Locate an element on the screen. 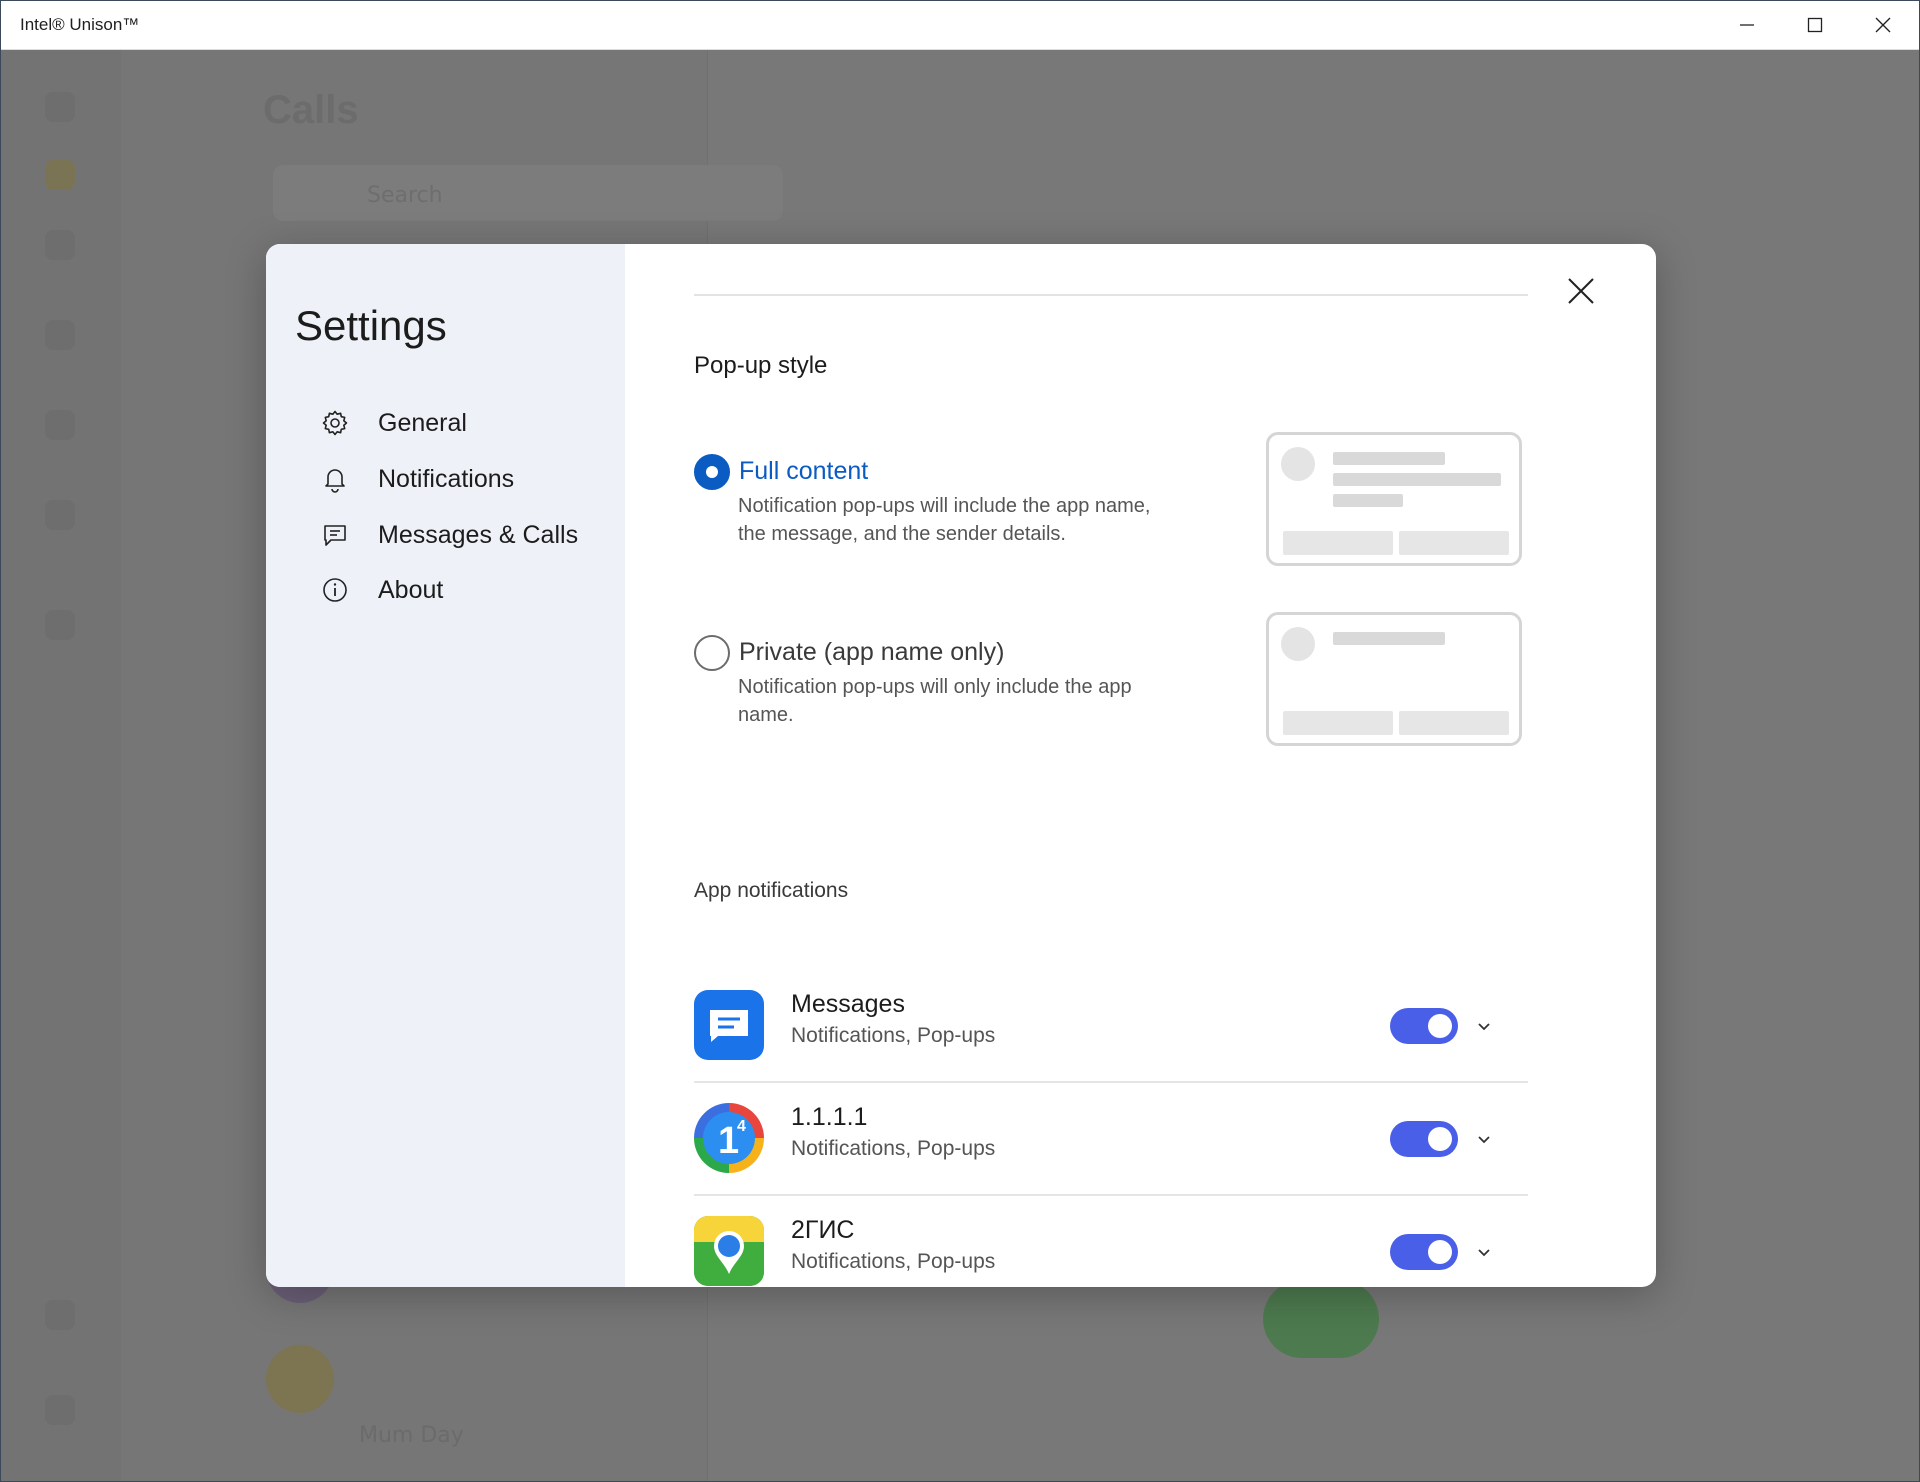 This screenshot has height=1482, width=1920. nav-item-general: General is located at coordinates (394, 423).